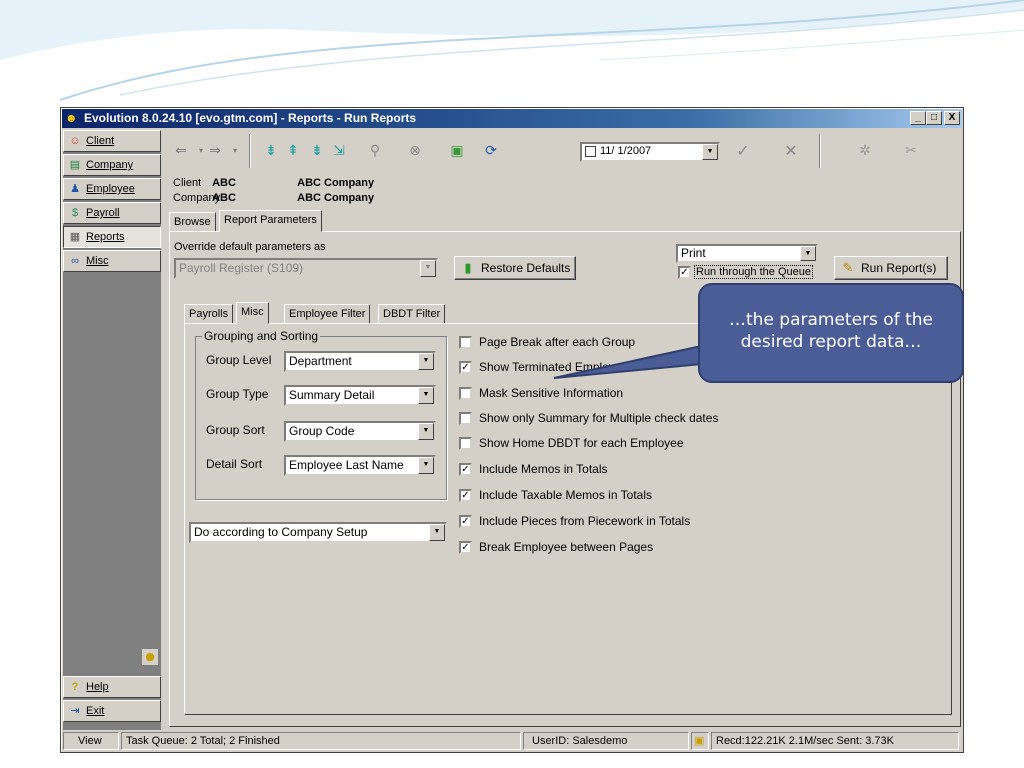  I want to click on group-level-select: Department ▼, so click(360, 361).